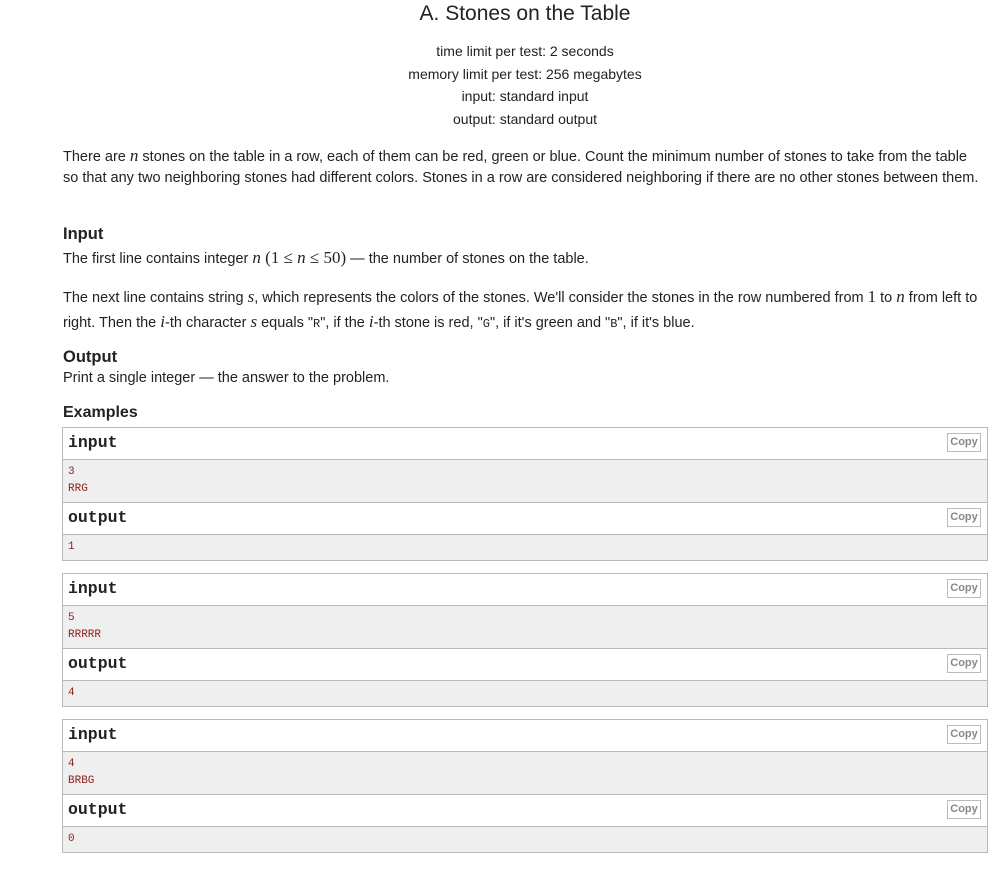  Describe the element at coordinates (525, 547) in the screenshot. I see `example-output-content: 1` at that location.